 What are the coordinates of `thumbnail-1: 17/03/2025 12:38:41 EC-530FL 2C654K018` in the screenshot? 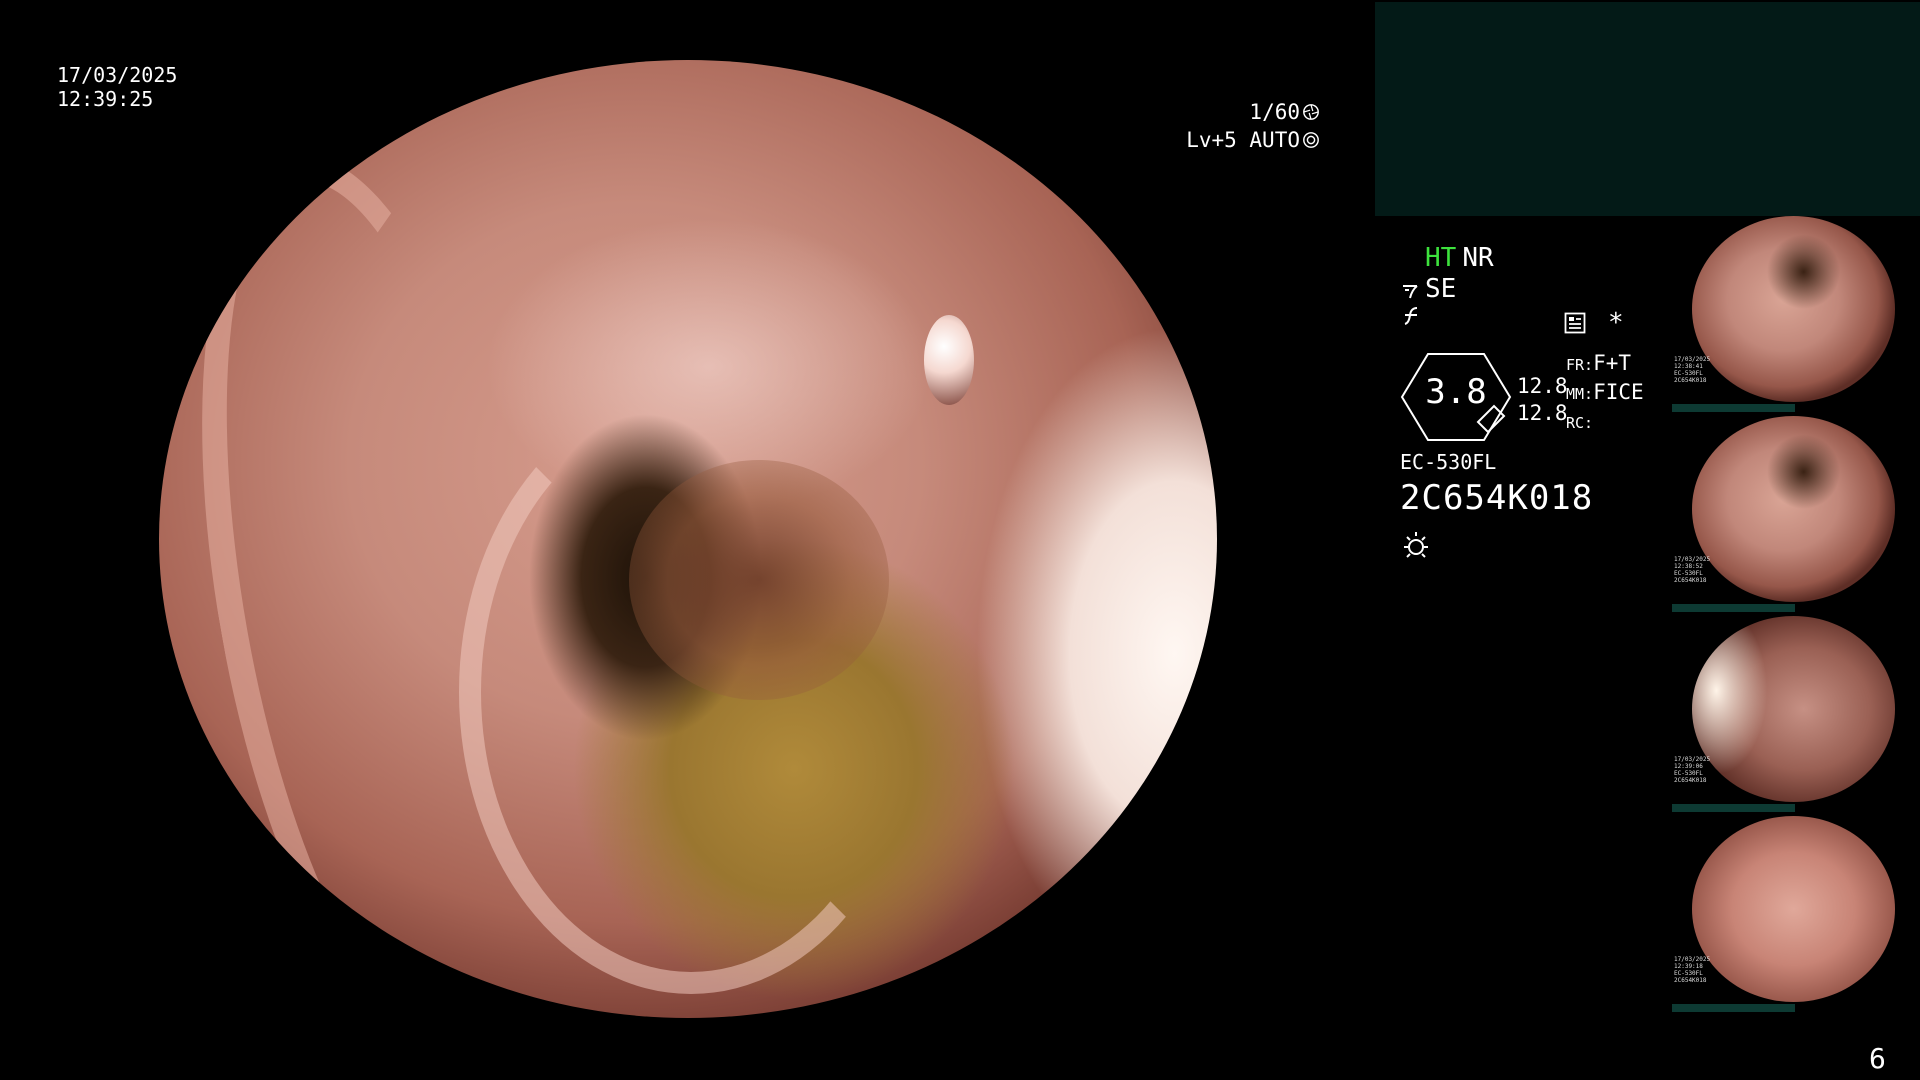 It's located at (1796, 315).